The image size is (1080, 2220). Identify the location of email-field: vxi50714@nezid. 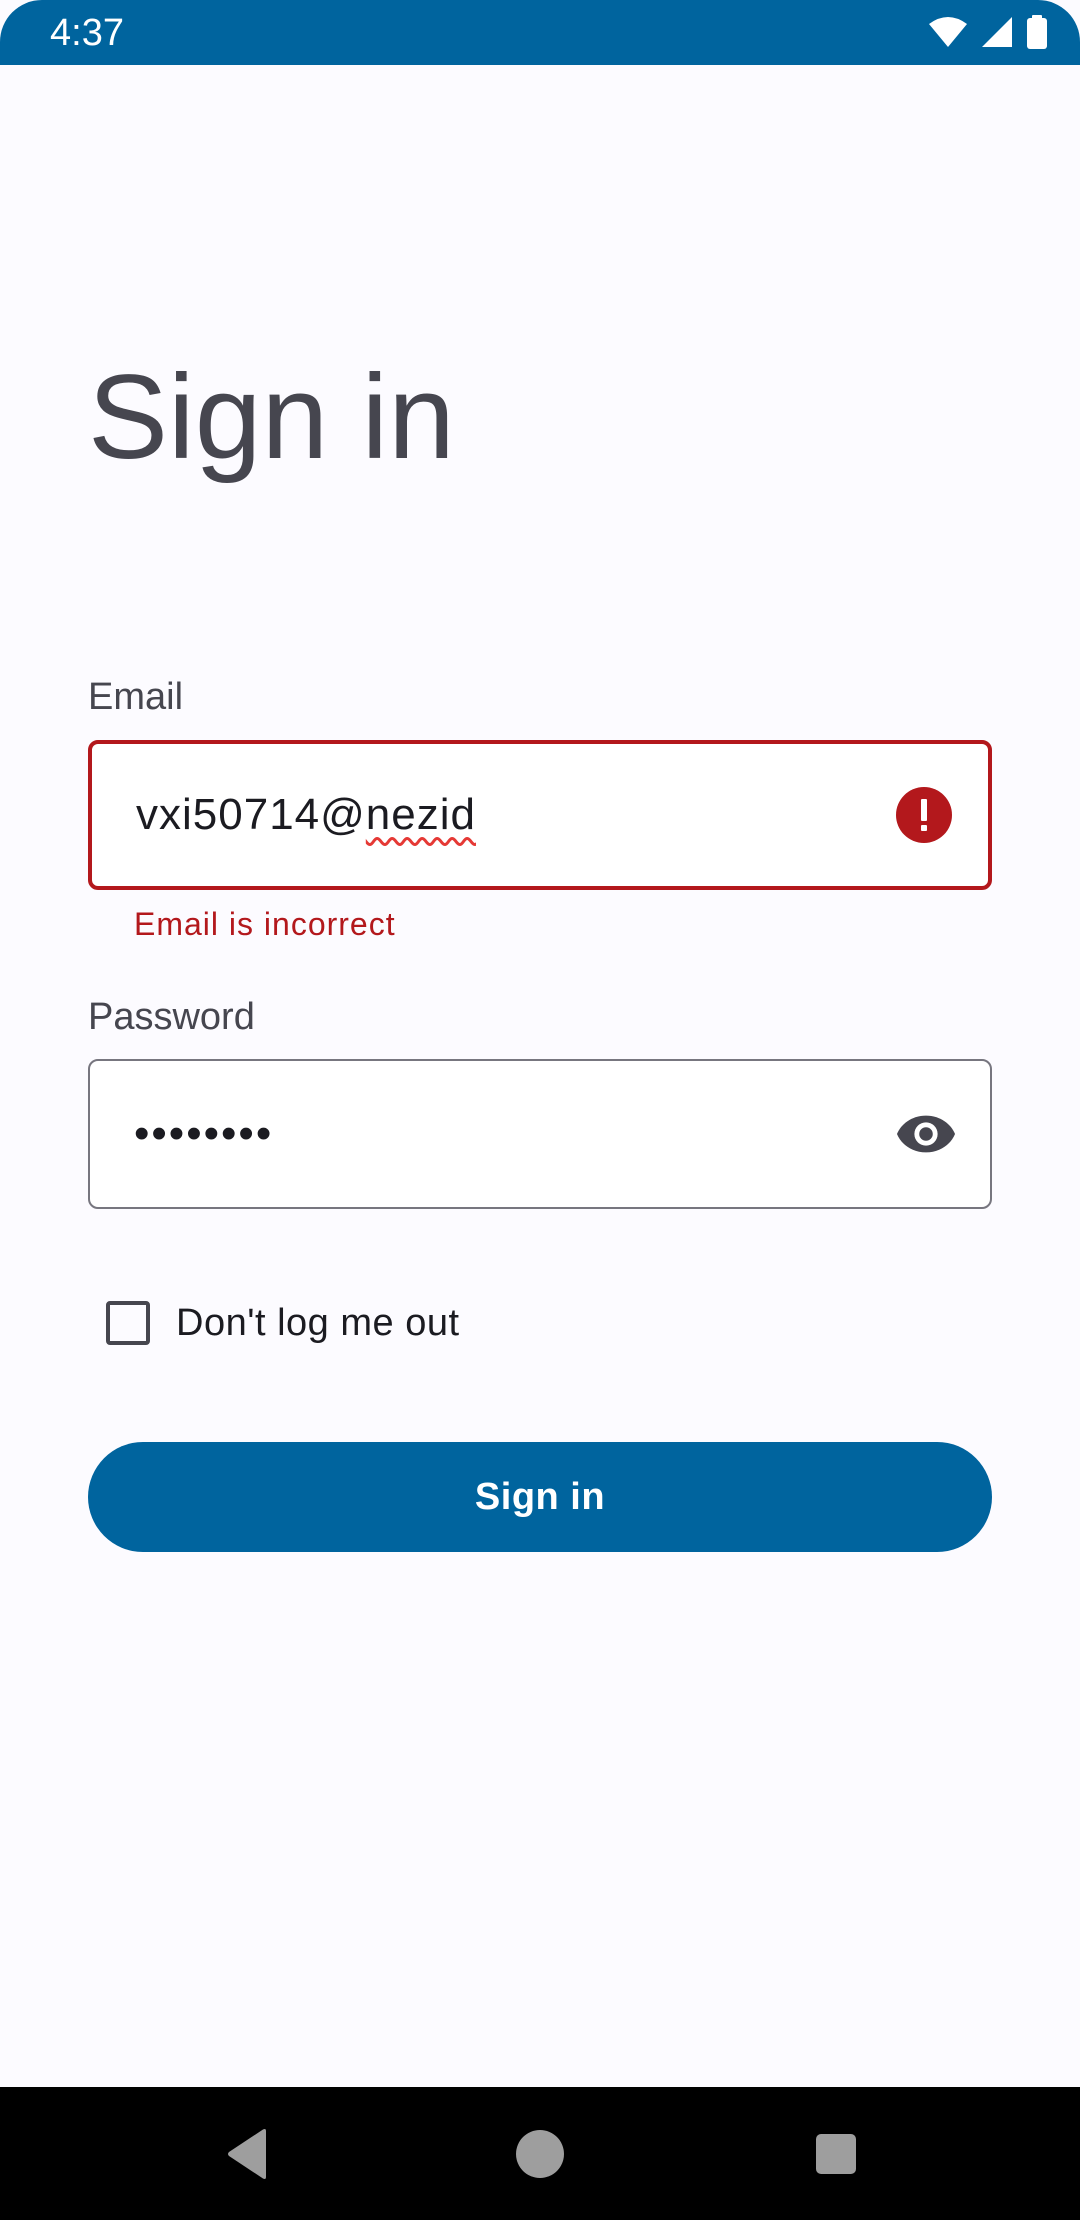
(540, 815).